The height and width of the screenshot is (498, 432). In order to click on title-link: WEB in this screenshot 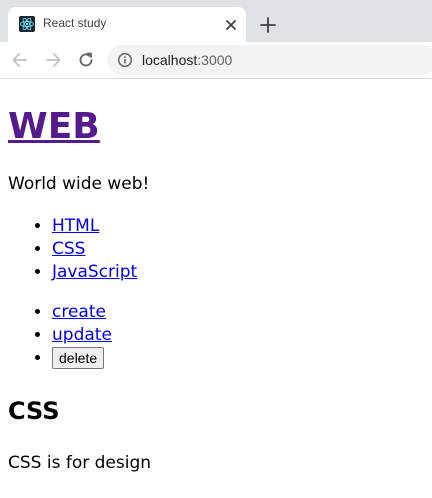, I will do `click(54, 126)`.